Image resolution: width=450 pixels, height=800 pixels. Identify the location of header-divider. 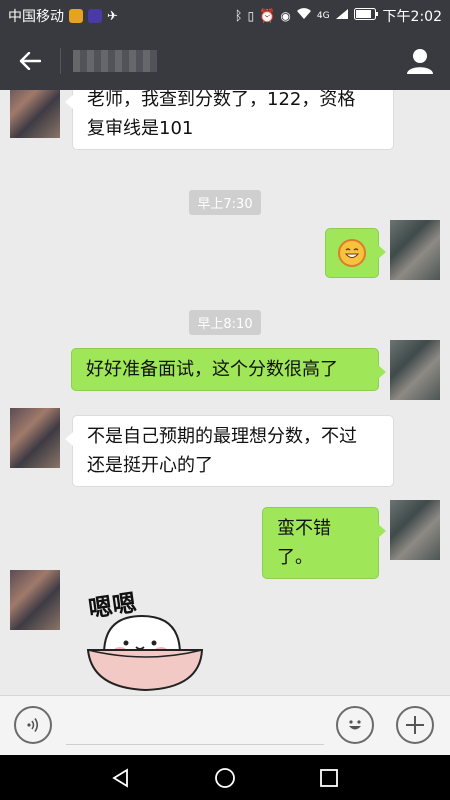
(60, 61).